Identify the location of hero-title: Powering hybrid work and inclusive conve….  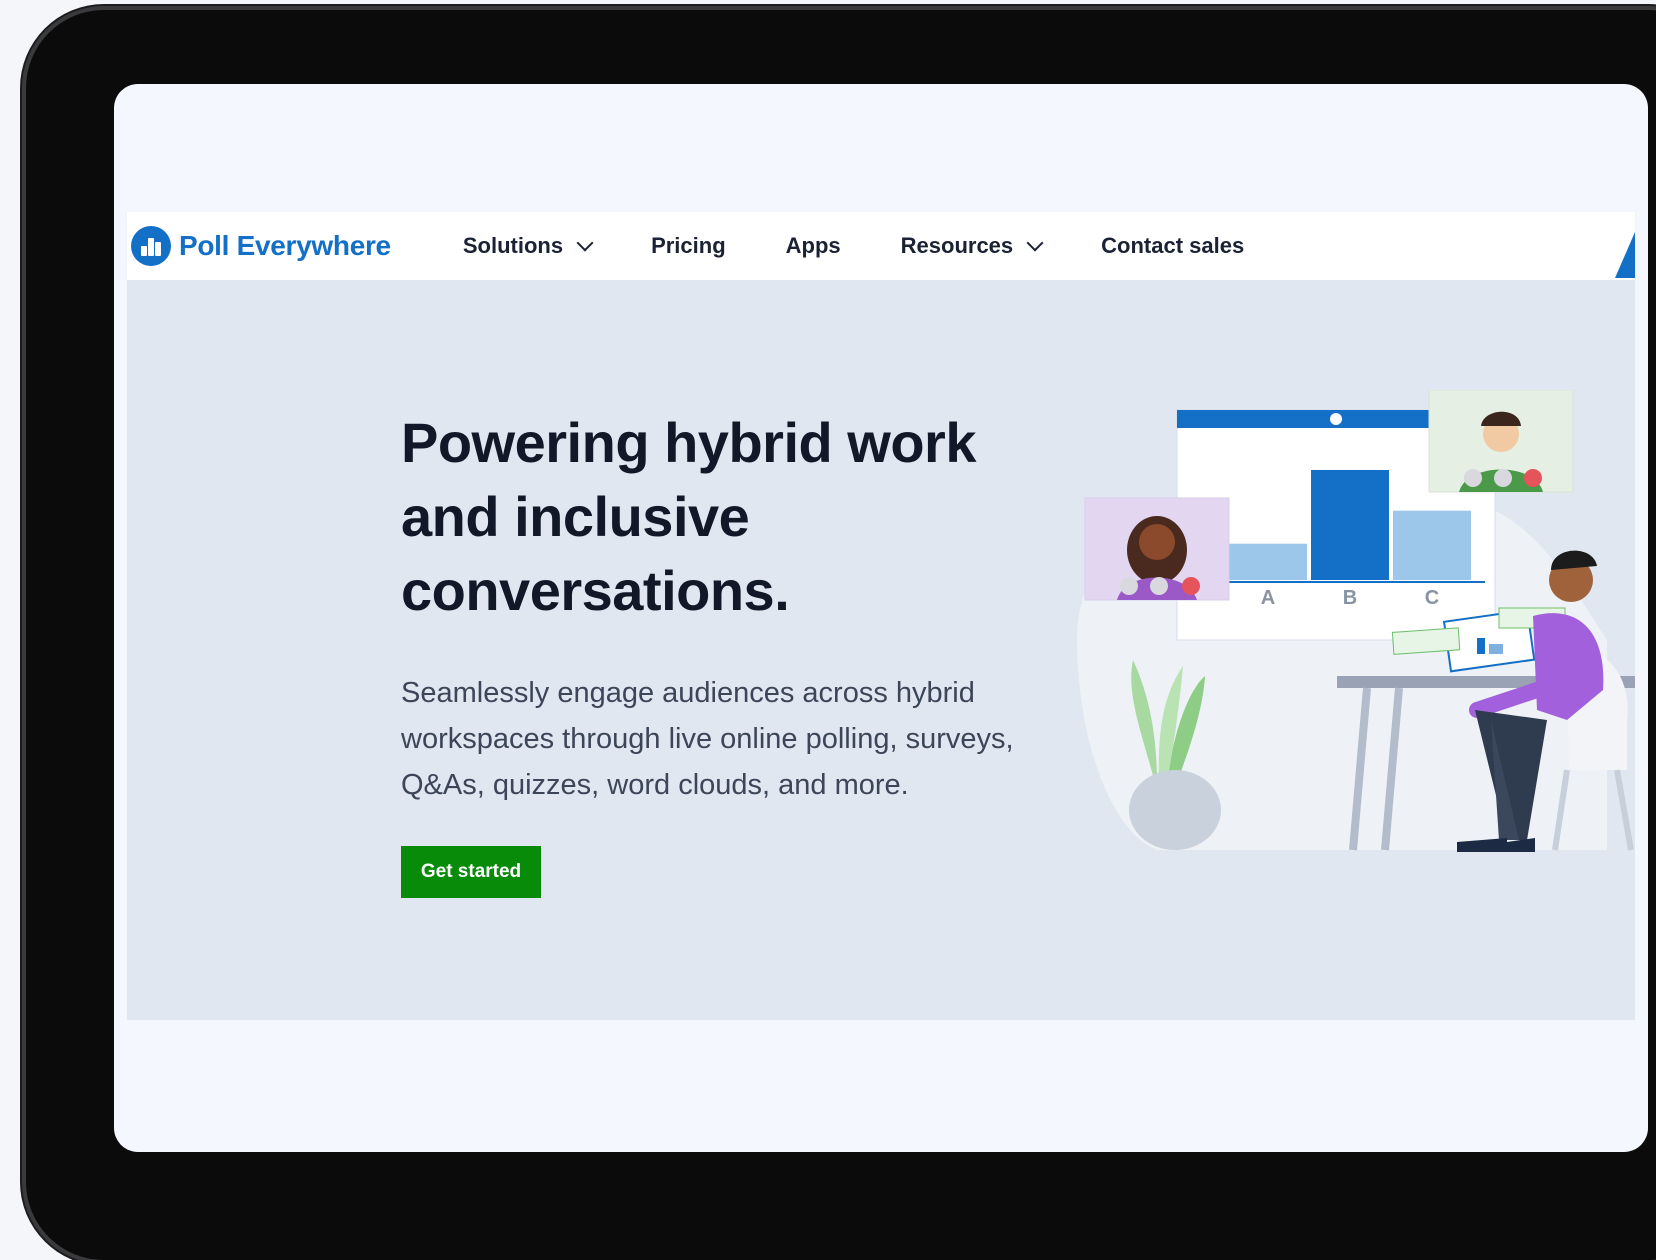
(688, 516).